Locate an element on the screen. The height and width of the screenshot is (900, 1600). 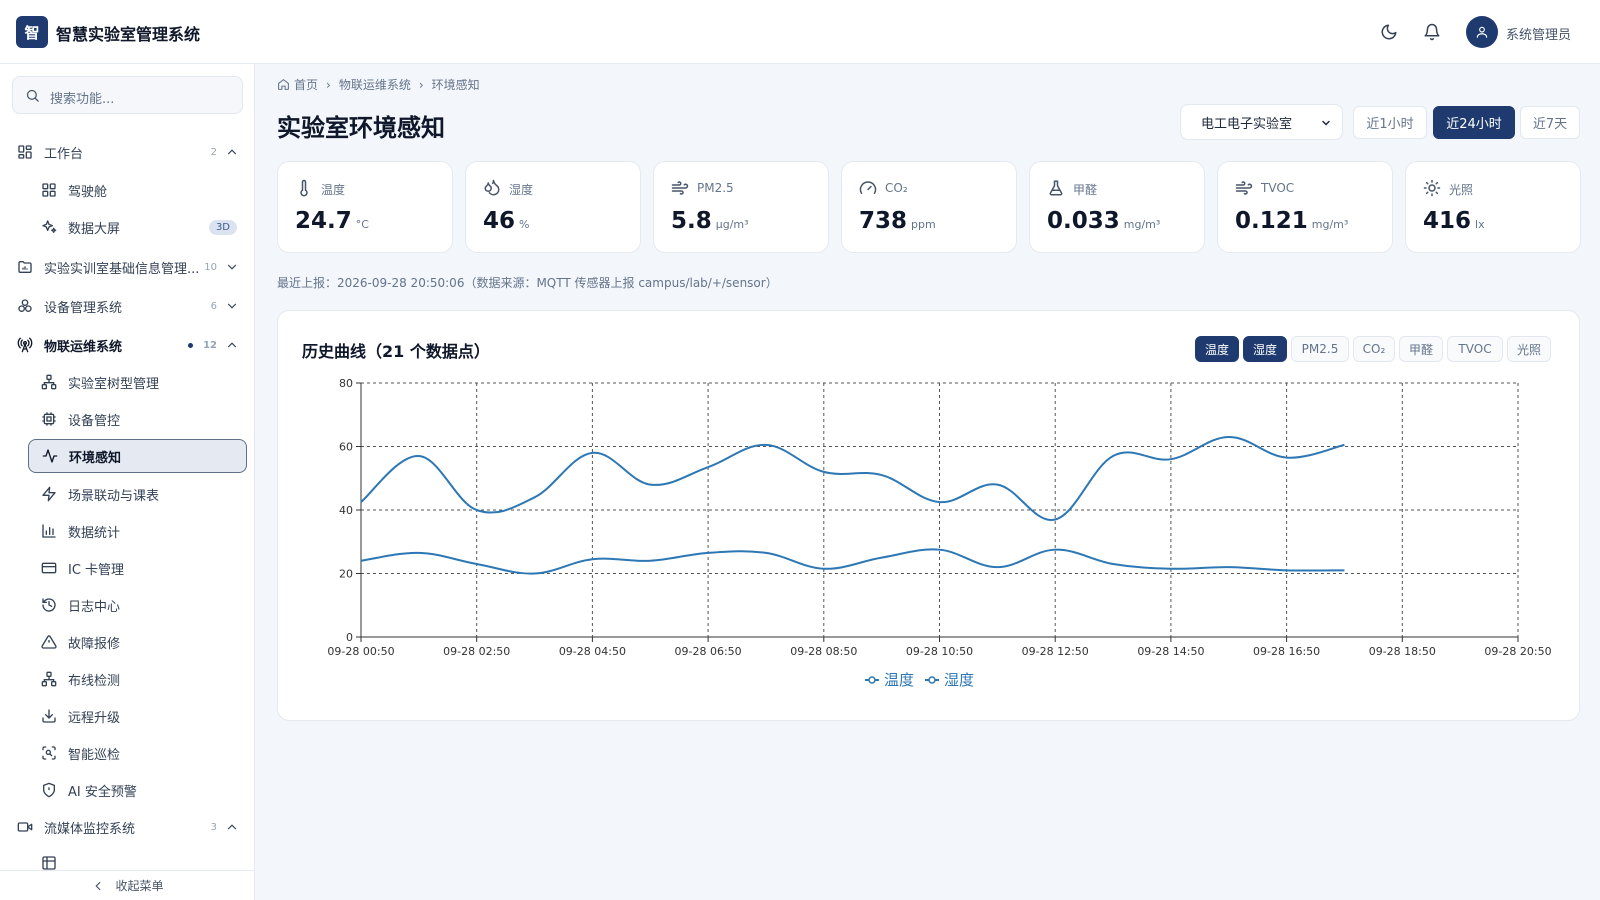
active-dot is located at coordinates (191, 345).